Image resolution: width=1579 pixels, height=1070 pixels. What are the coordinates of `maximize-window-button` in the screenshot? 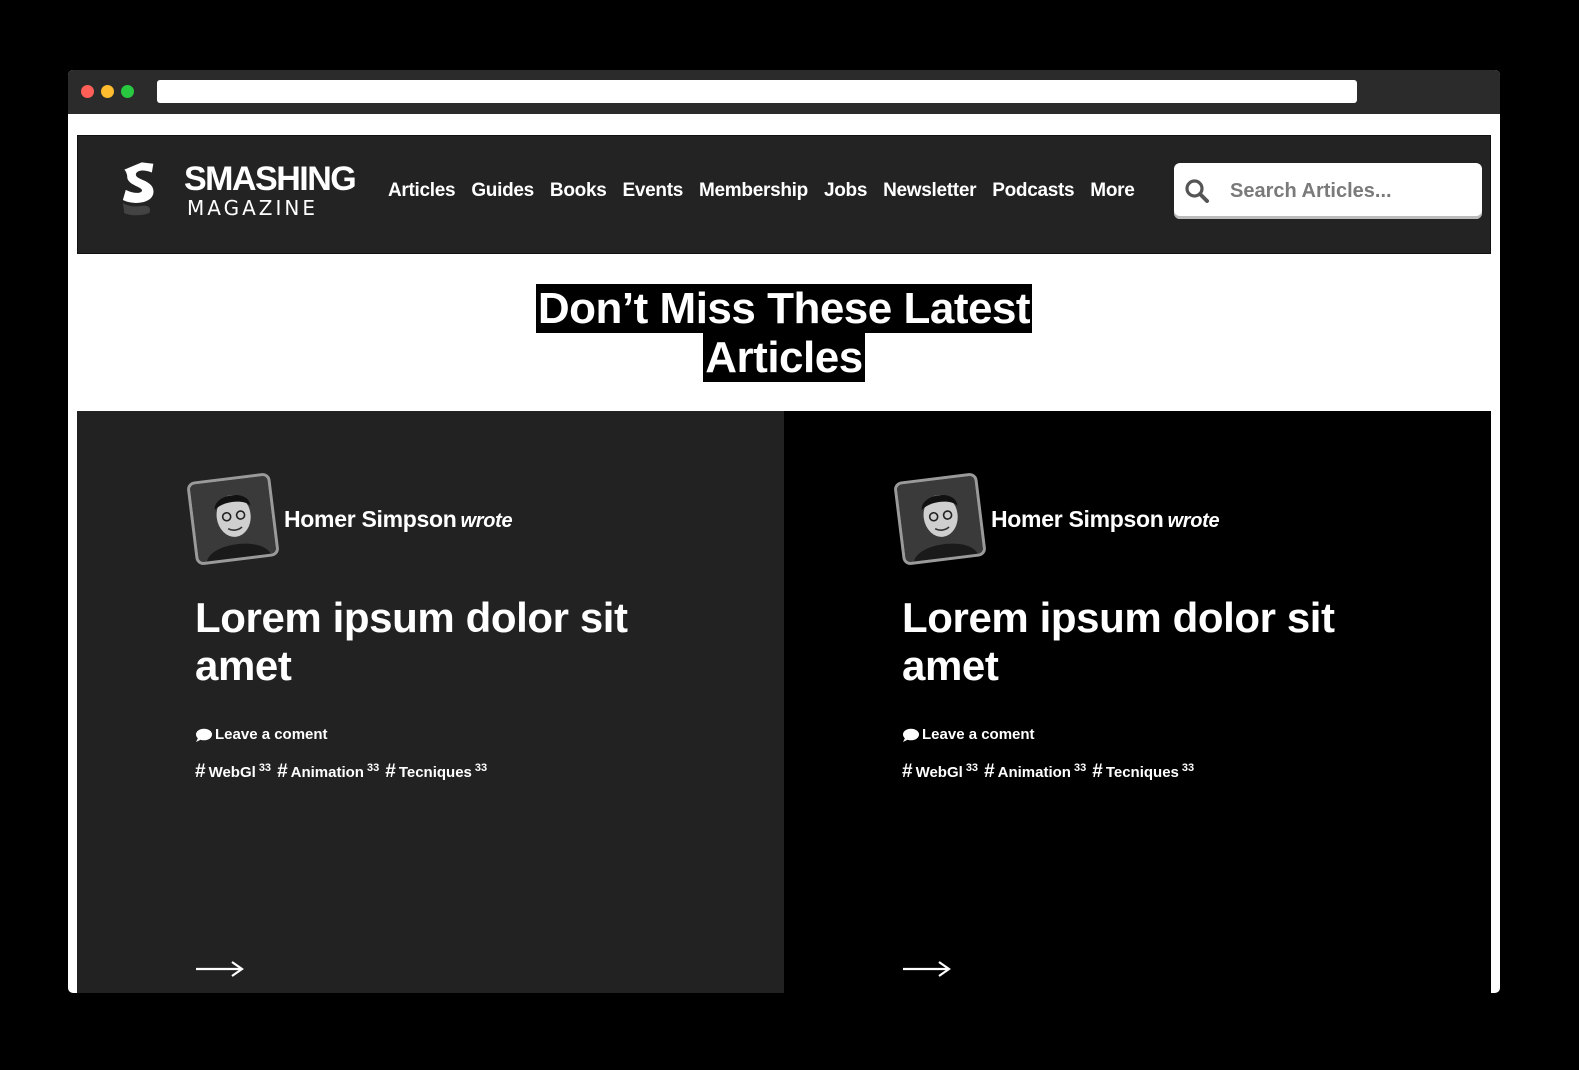 It's located at (127, 91).